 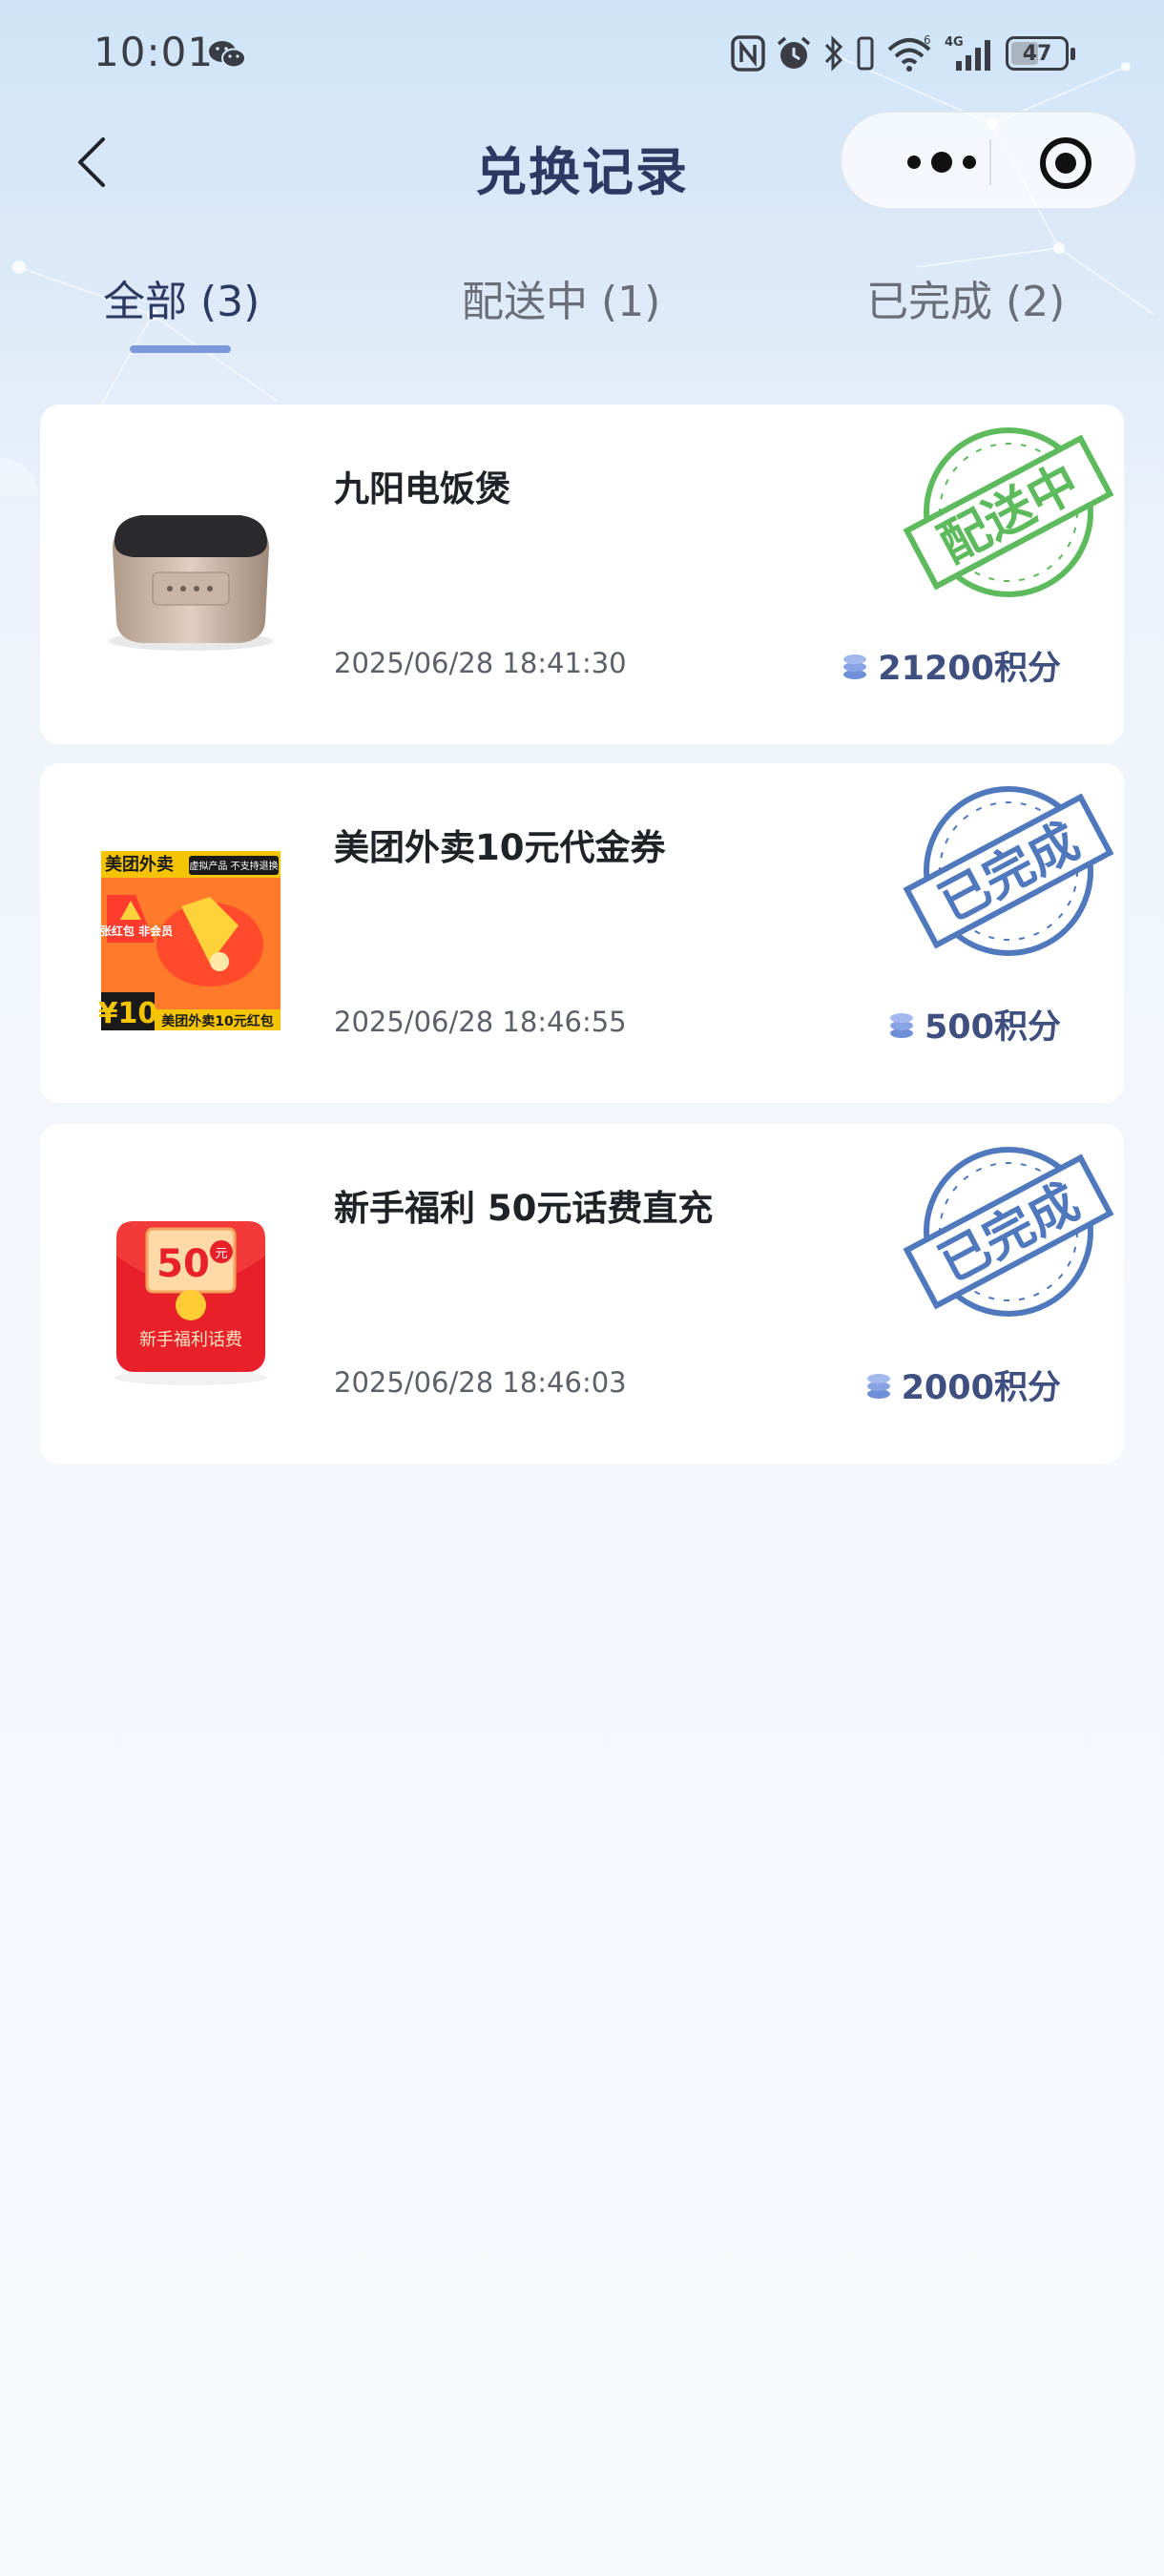 What do you see at coordinates (181, 349) in the screenshot?
I see `active-tab-indicator` at bounding box center [181, 349].